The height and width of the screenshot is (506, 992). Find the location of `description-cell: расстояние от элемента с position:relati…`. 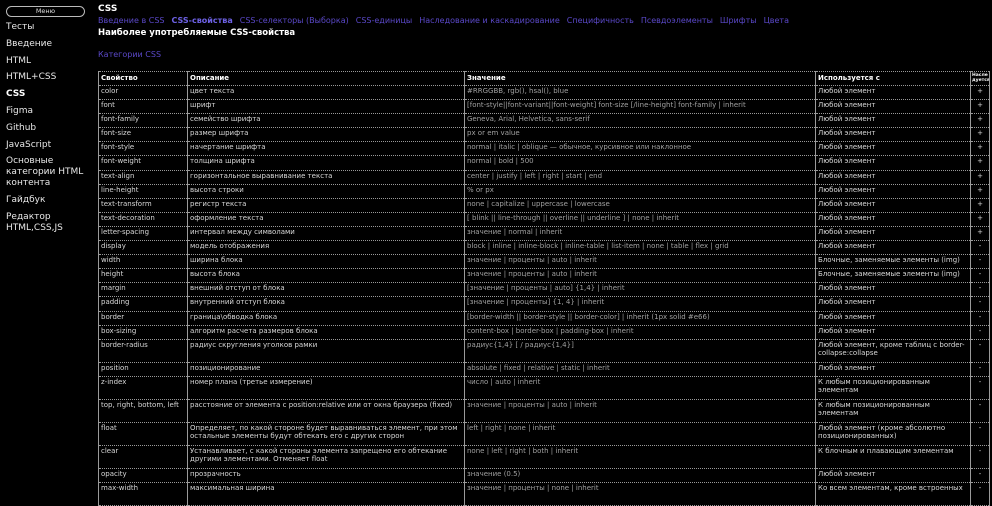

description-cell: расстояние от элемента с position:relati… is located at coordinates (326, 410).